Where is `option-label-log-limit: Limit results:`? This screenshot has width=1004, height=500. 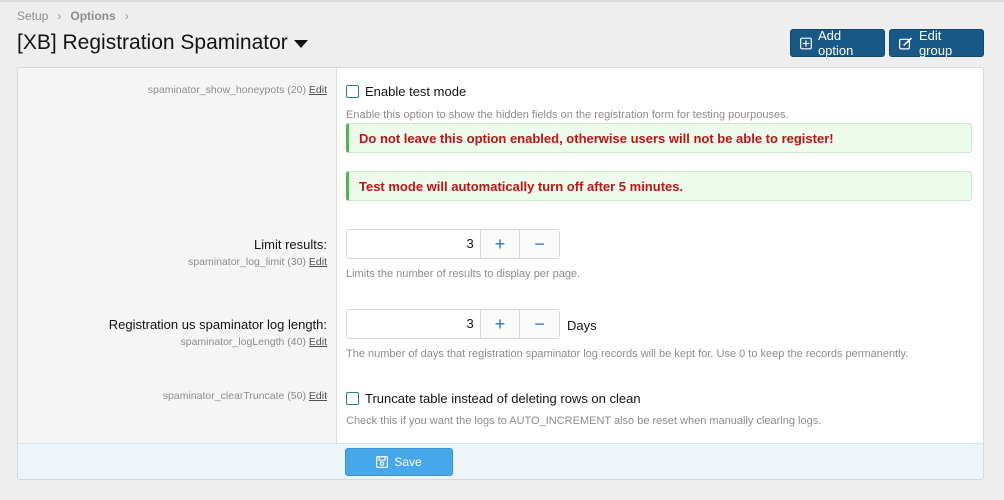 option-label-log-limit: Limit results: is located at coordinates (290, 244).